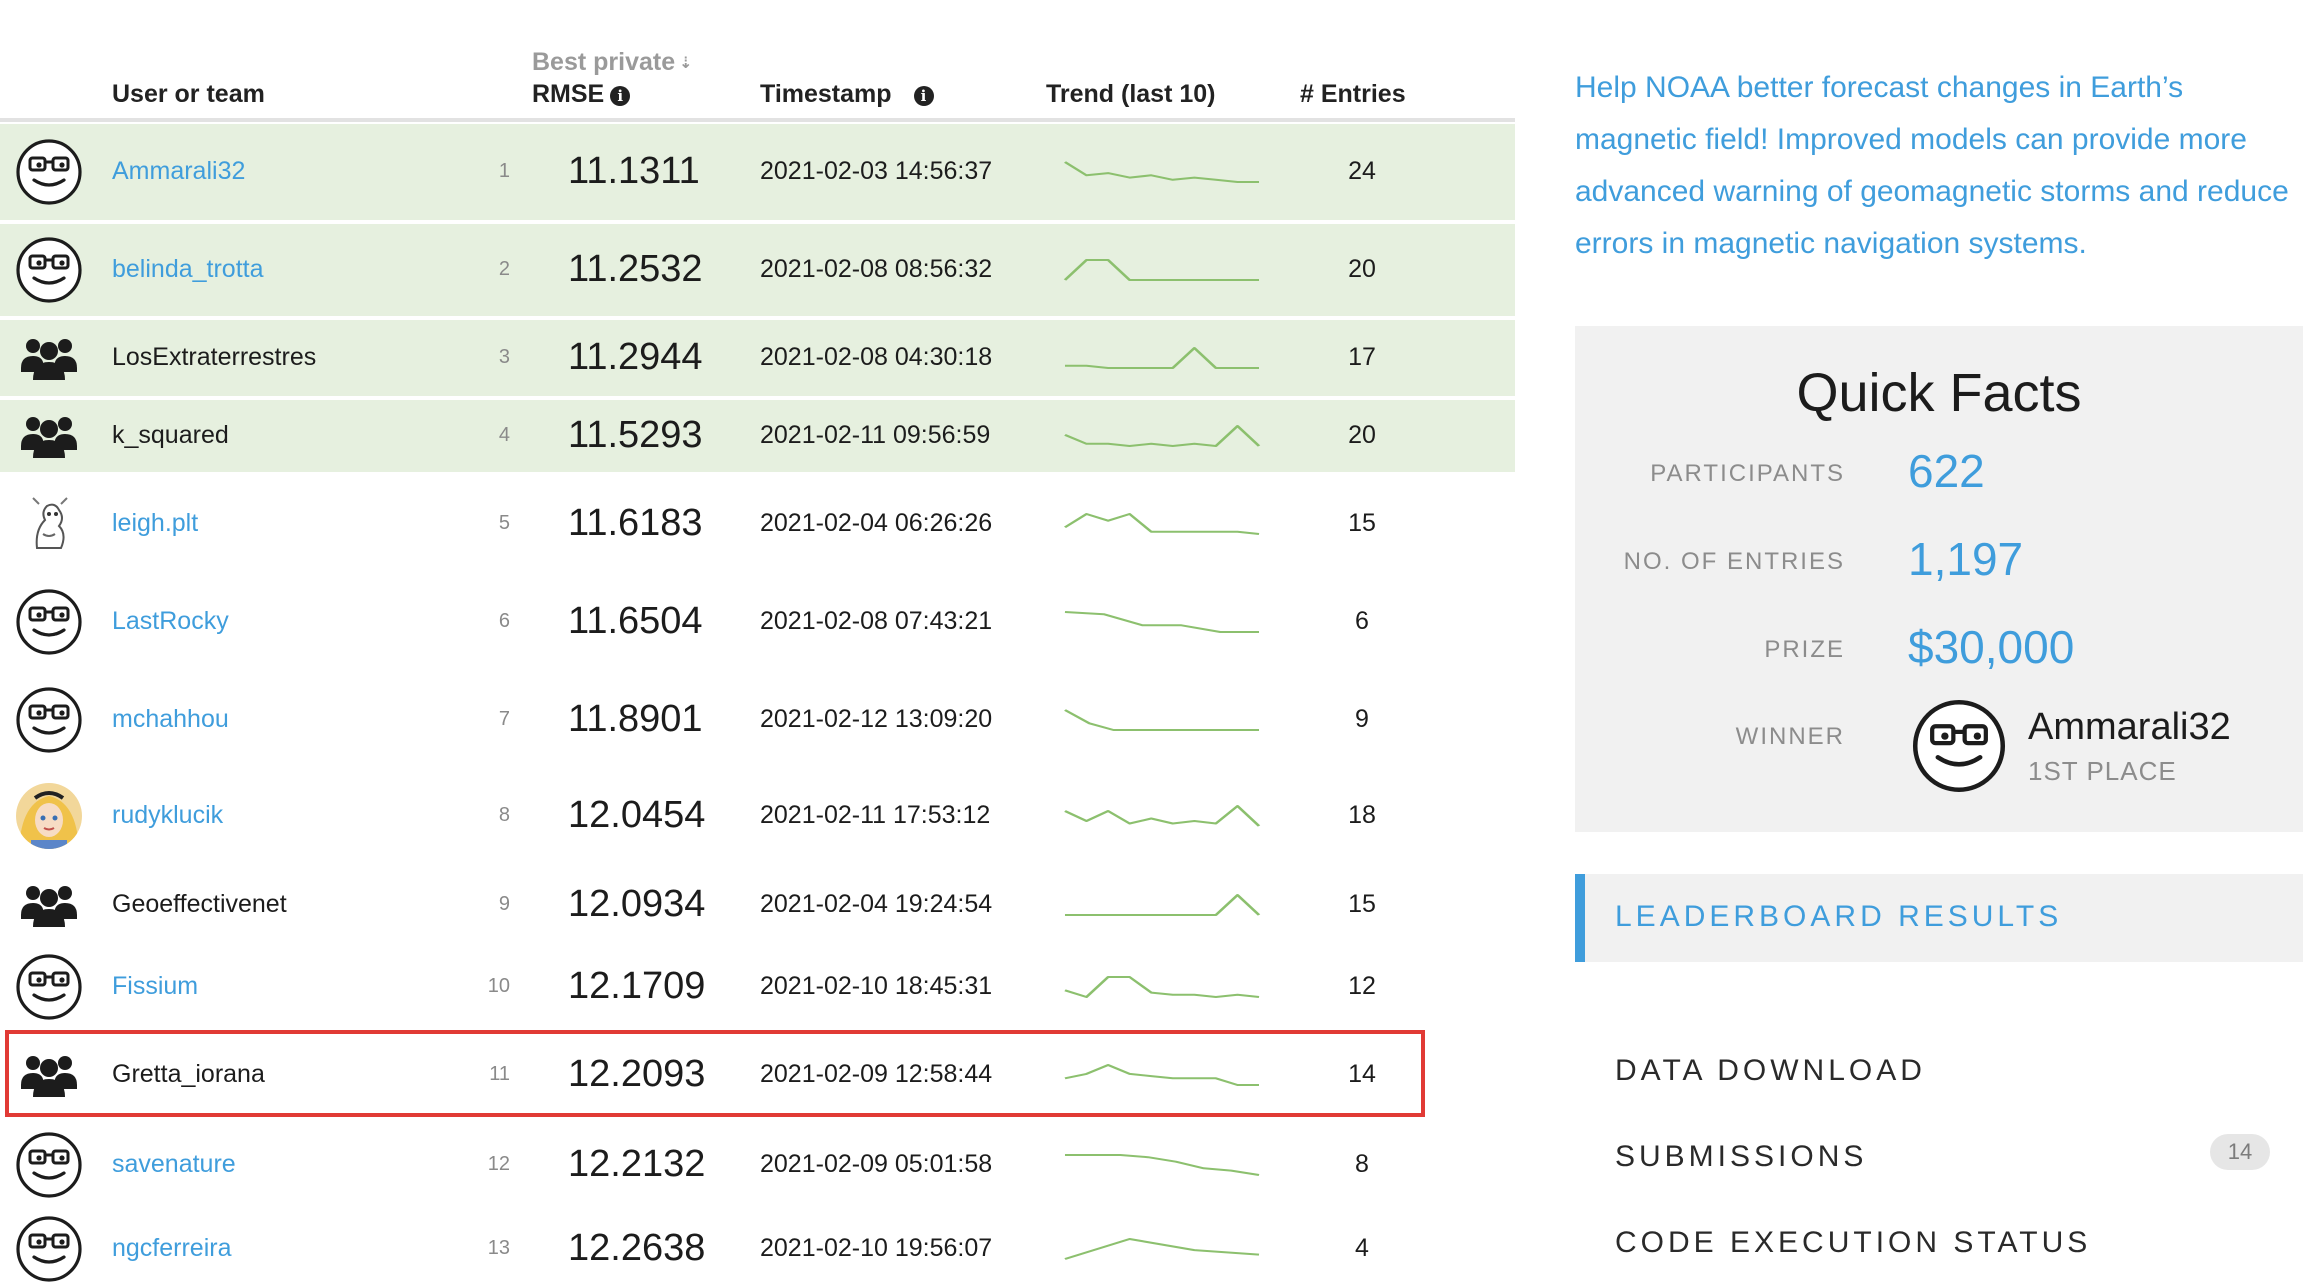 The image size is (2322, 1284). What do you see at coordinates (498, 1248) in the screenshot?
I see `rank: 13` at bounding box center [498, 1248].